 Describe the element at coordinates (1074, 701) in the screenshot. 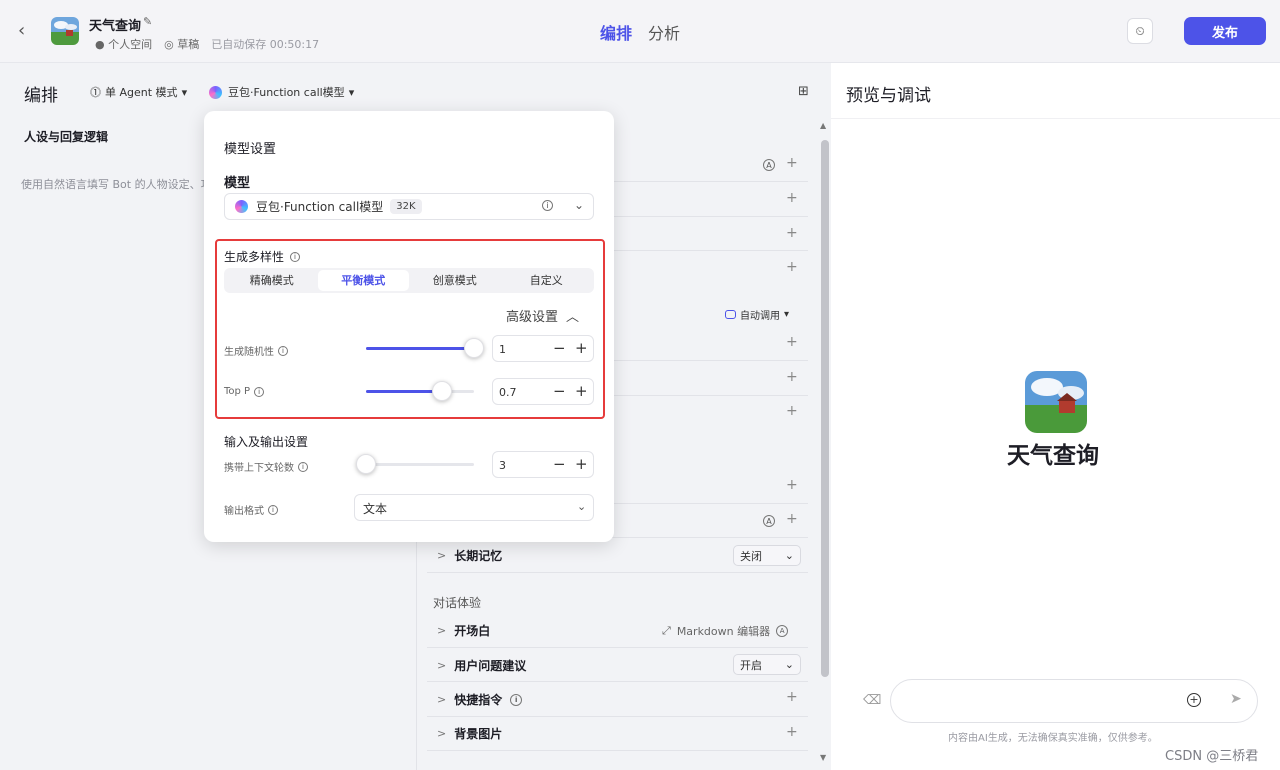

I see `chat-input` at that location.